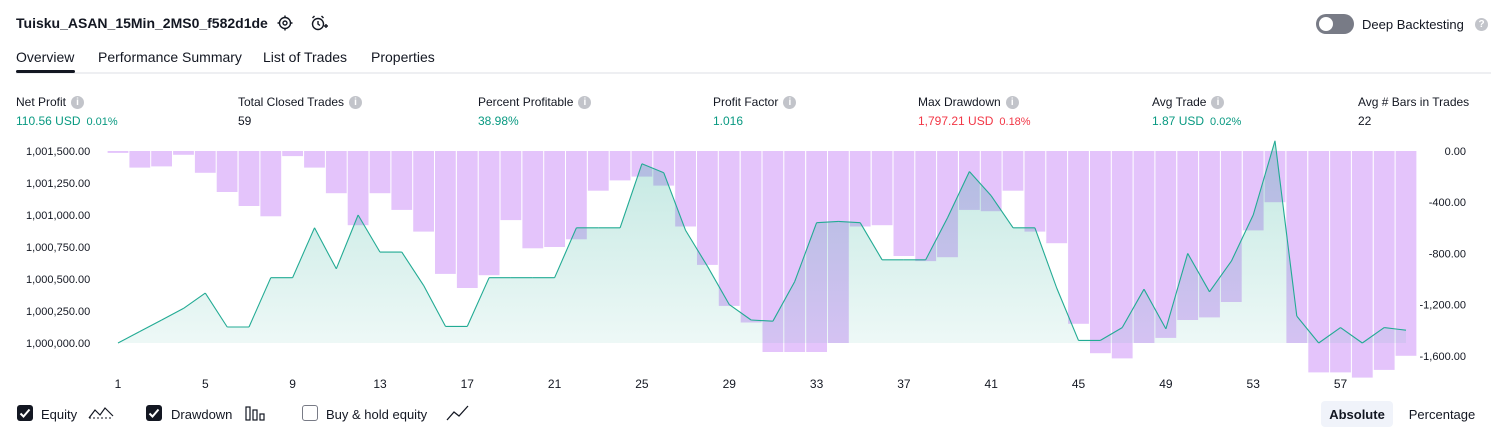 Image resolution: width=1507 pixels, height=438 pixels. What do you see at coordinates (1413, 24) in the screenshot?
I see `deep-backtesting-label: Deep Backtesting` at bounding box center [1413, 24].